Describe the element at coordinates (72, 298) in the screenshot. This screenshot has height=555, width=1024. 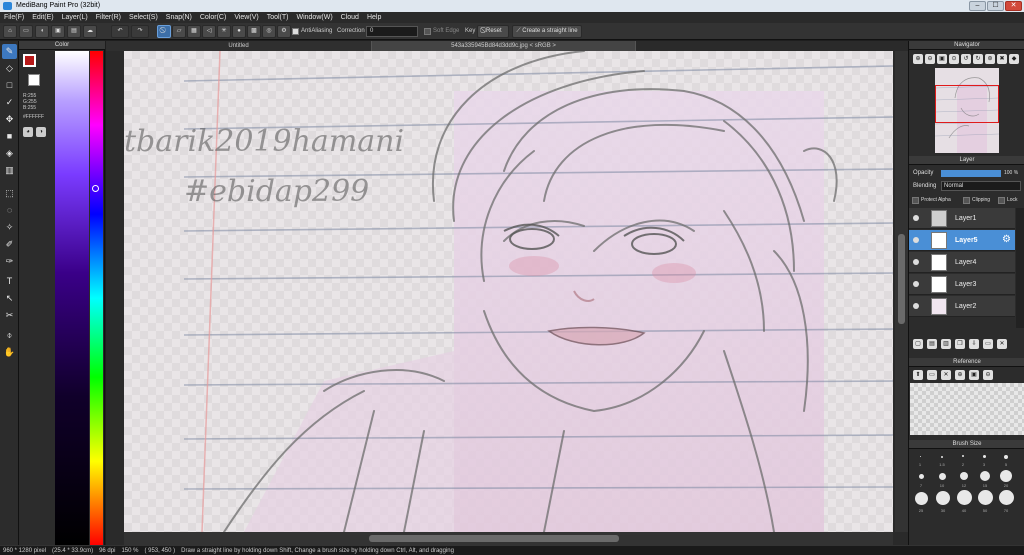
I see `saturation-value-picker` at that location.